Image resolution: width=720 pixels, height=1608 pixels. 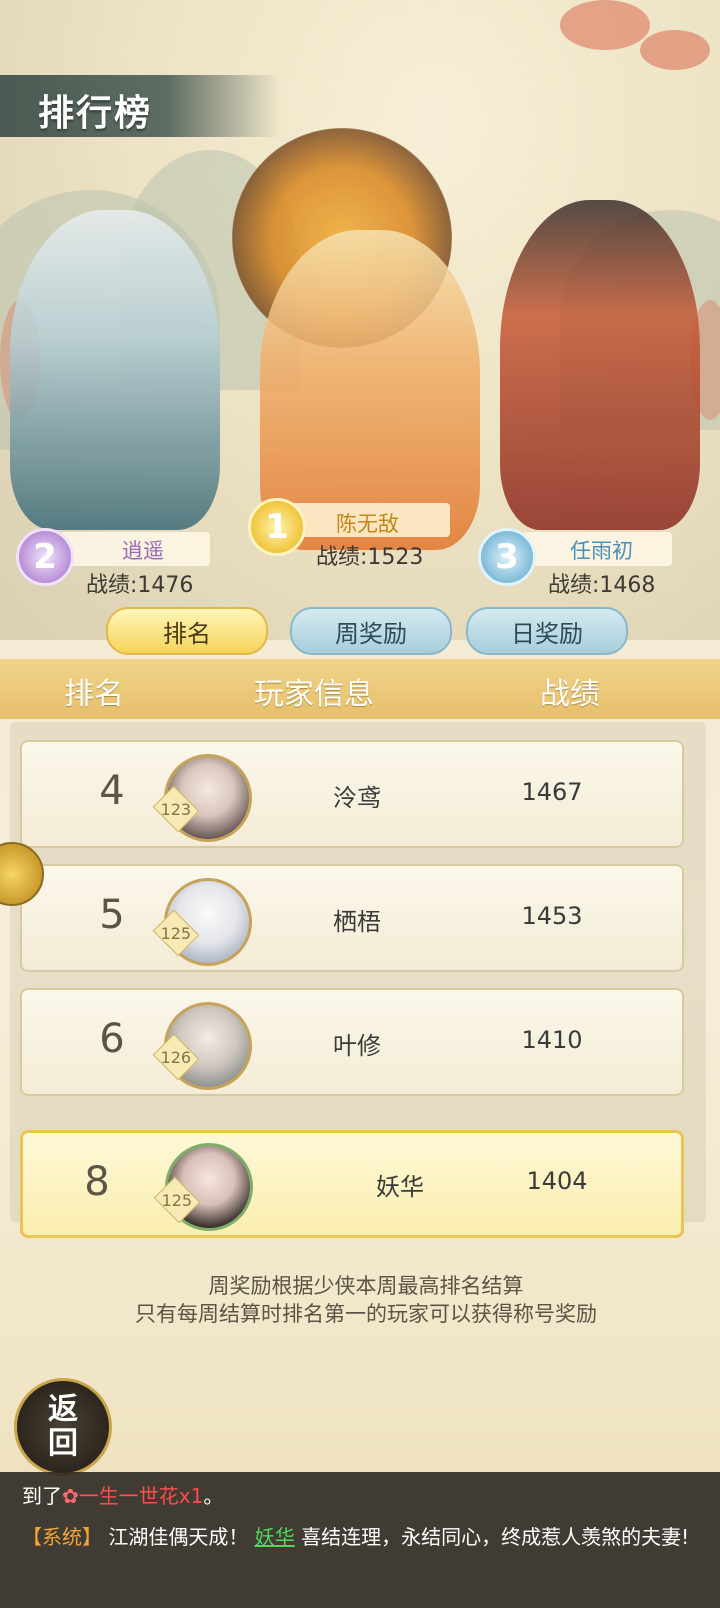 I want to click on chat-line-2: 【系统】 江湖佳偶天成！ 妖华 喜结连理，永结同心，终成惹人羡煞的夫妻!, so click(x=367, y=1537).